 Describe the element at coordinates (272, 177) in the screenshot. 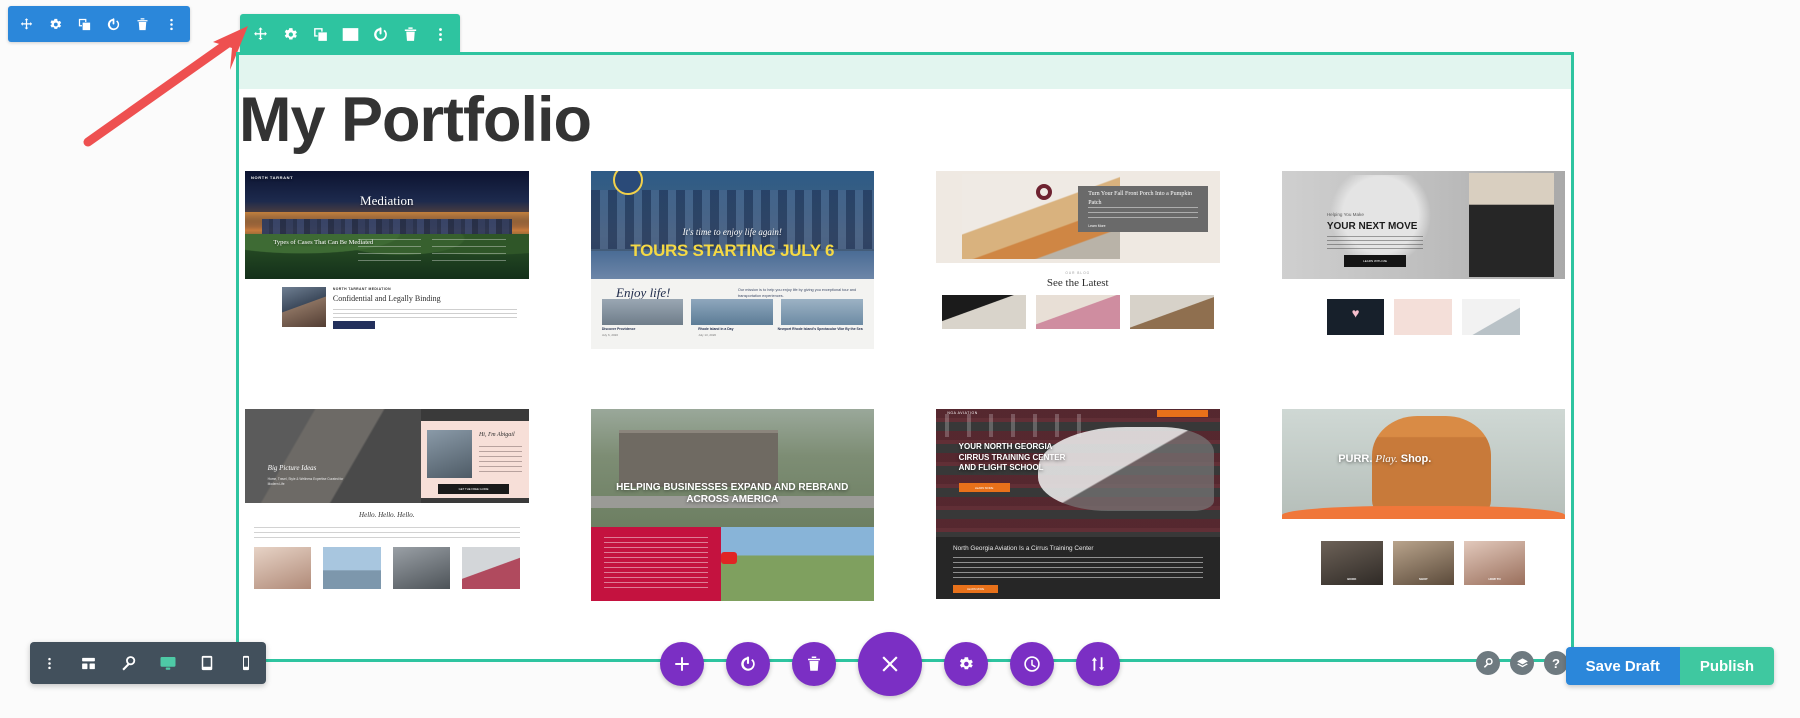

I see `shot-eyebrow: NORTH TARRANT` at that location.